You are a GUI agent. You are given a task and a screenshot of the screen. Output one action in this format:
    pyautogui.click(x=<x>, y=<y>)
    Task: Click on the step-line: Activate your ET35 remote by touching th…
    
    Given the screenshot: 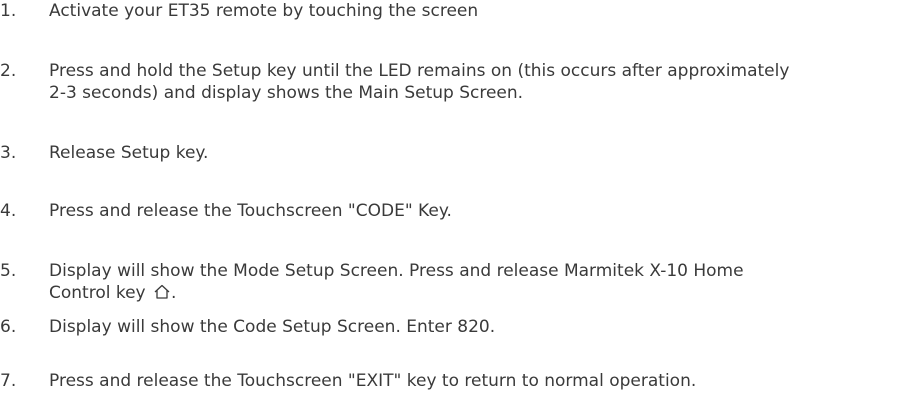 What is the action you would take?
    pyautogui.click(x=264, y=11)
    